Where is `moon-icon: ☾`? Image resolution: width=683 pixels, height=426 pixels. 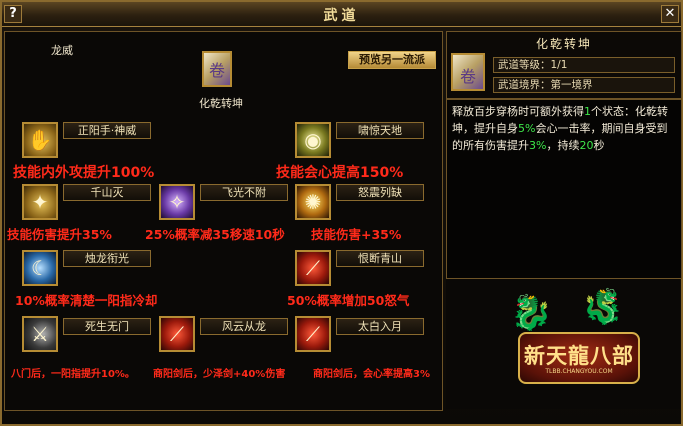
moon-icon: ☾ is located at coordinates (40, 268).